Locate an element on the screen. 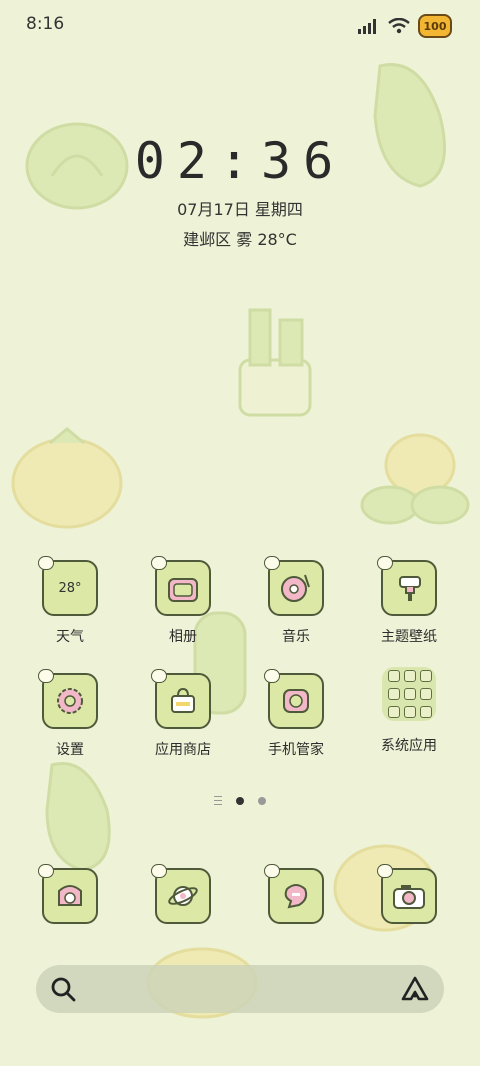 Image resolution: width=480 pixels, height=1066 pixels. page-dot is located at coordinates (262, 800).